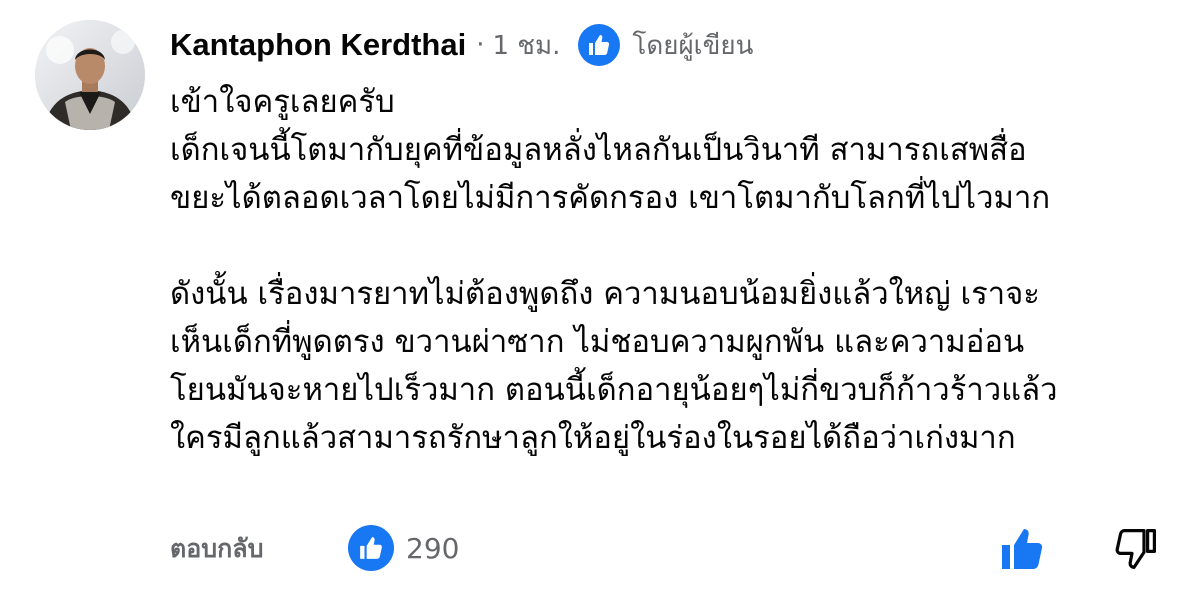 The image size is (1200, 614). What do you see at coordinates (670, 548) in the screenshot?
I see `comment-footer: ตอบกลับ 290` at bounding box center [670, 548].